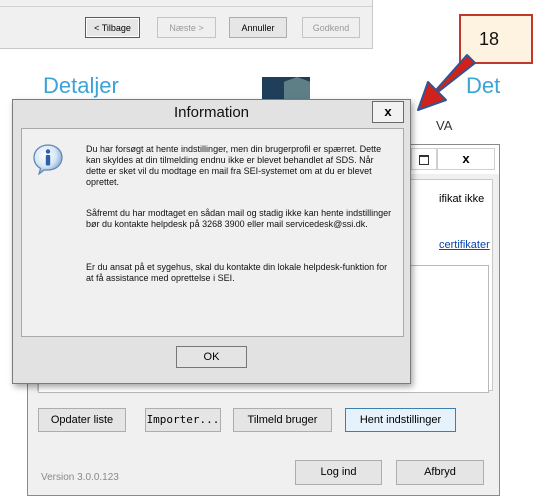  I want to click on register-user-button: Tilmeld bruger, so click(282, 420).